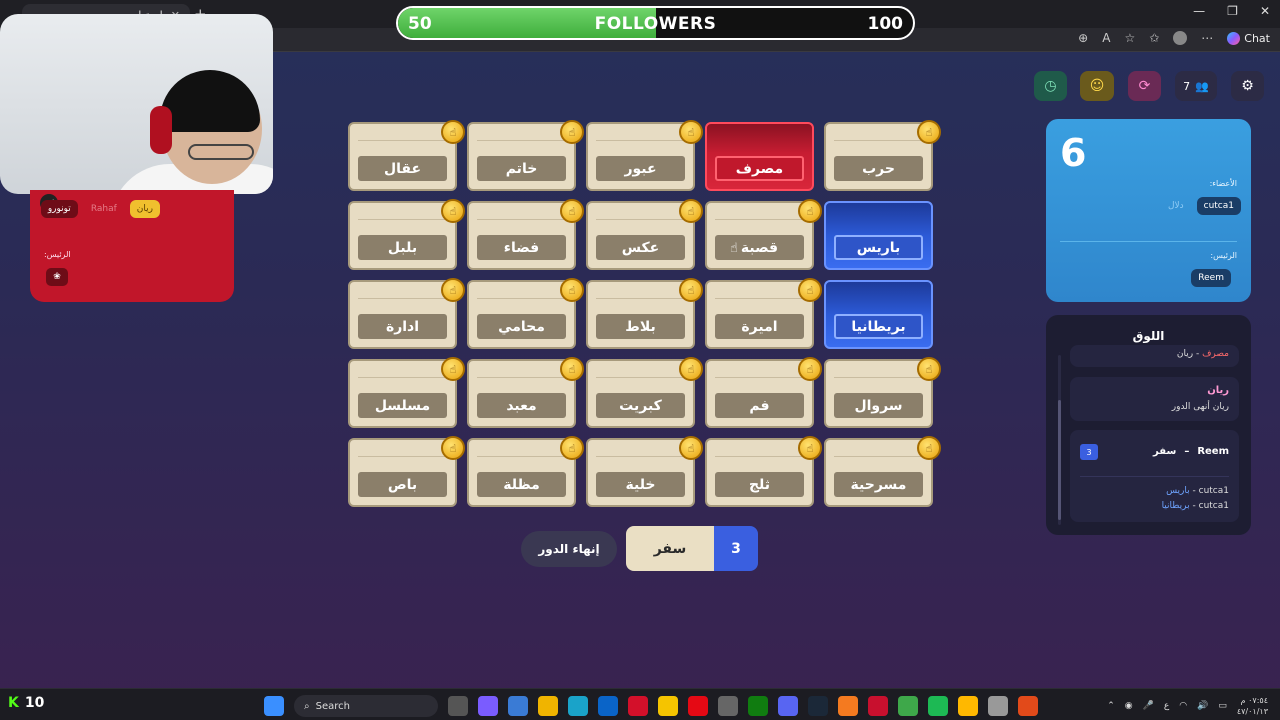  I want to click on word-card: ☝ باص, so click(406, 471).